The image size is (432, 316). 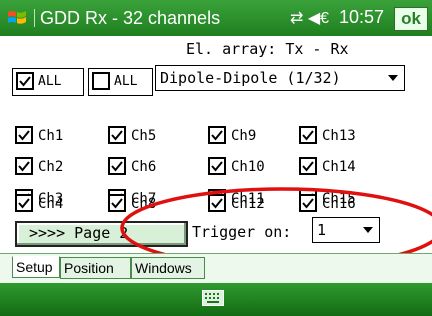 I want to click on channel-label: Ch6, so click(x=144, y=167).